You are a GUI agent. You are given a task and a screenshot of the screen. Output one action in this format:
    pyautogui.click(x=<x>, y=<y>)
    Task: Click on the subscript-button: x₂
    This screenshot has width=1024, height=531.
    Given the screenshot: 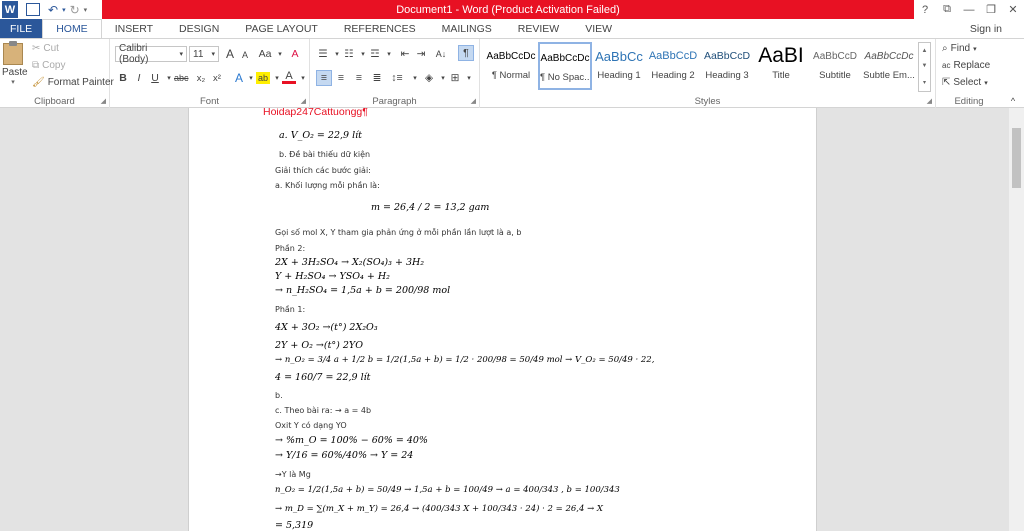 What is the action you would take?
    pyautogui.click(x=201, y=78)
    